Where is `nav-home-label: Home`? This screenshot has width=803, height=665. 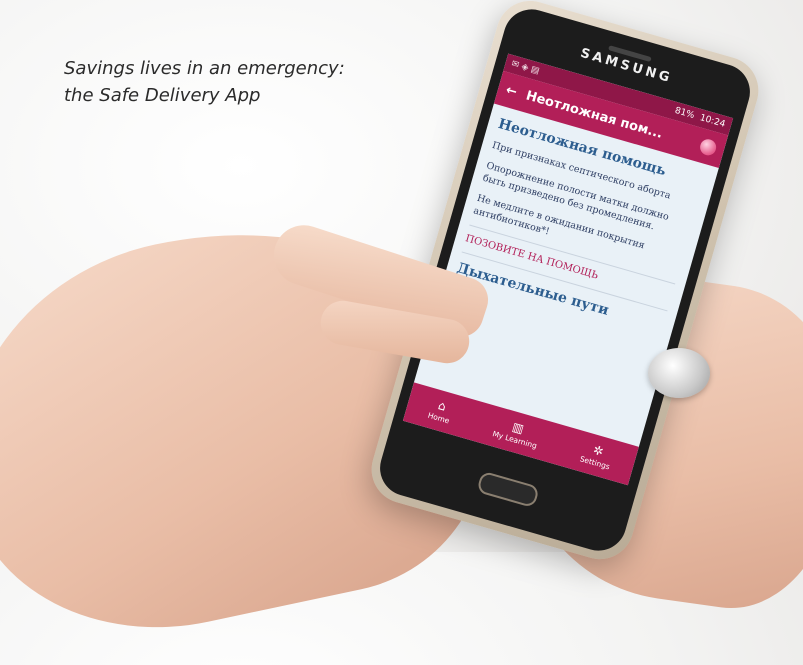 nav-home-label: Home is located at coordinates (438, 417).